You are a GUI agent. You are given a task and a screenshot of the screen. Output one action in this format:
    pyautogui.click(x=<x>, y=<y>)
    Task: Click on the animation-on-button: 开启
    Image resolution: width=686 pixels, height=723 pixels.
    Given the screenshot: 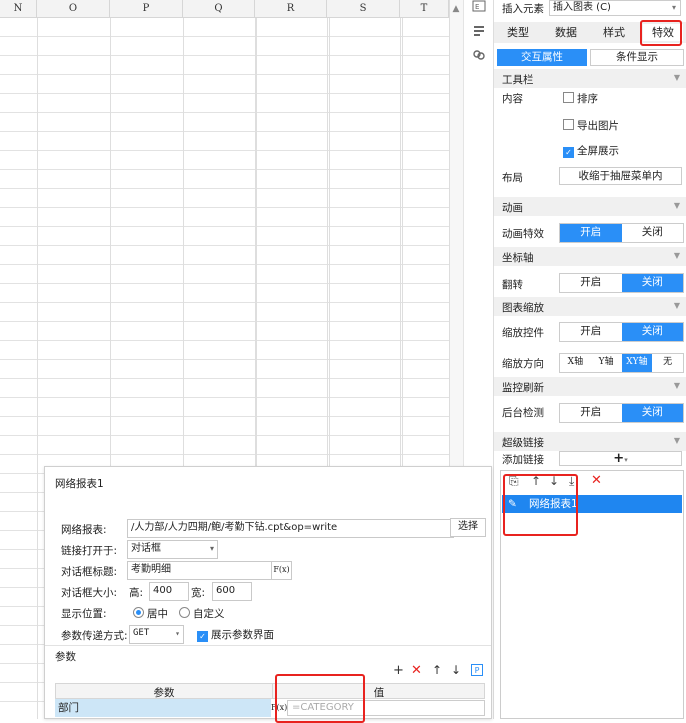 What is the action you would take?
    pyautogui.click(x=591, y=233)
    